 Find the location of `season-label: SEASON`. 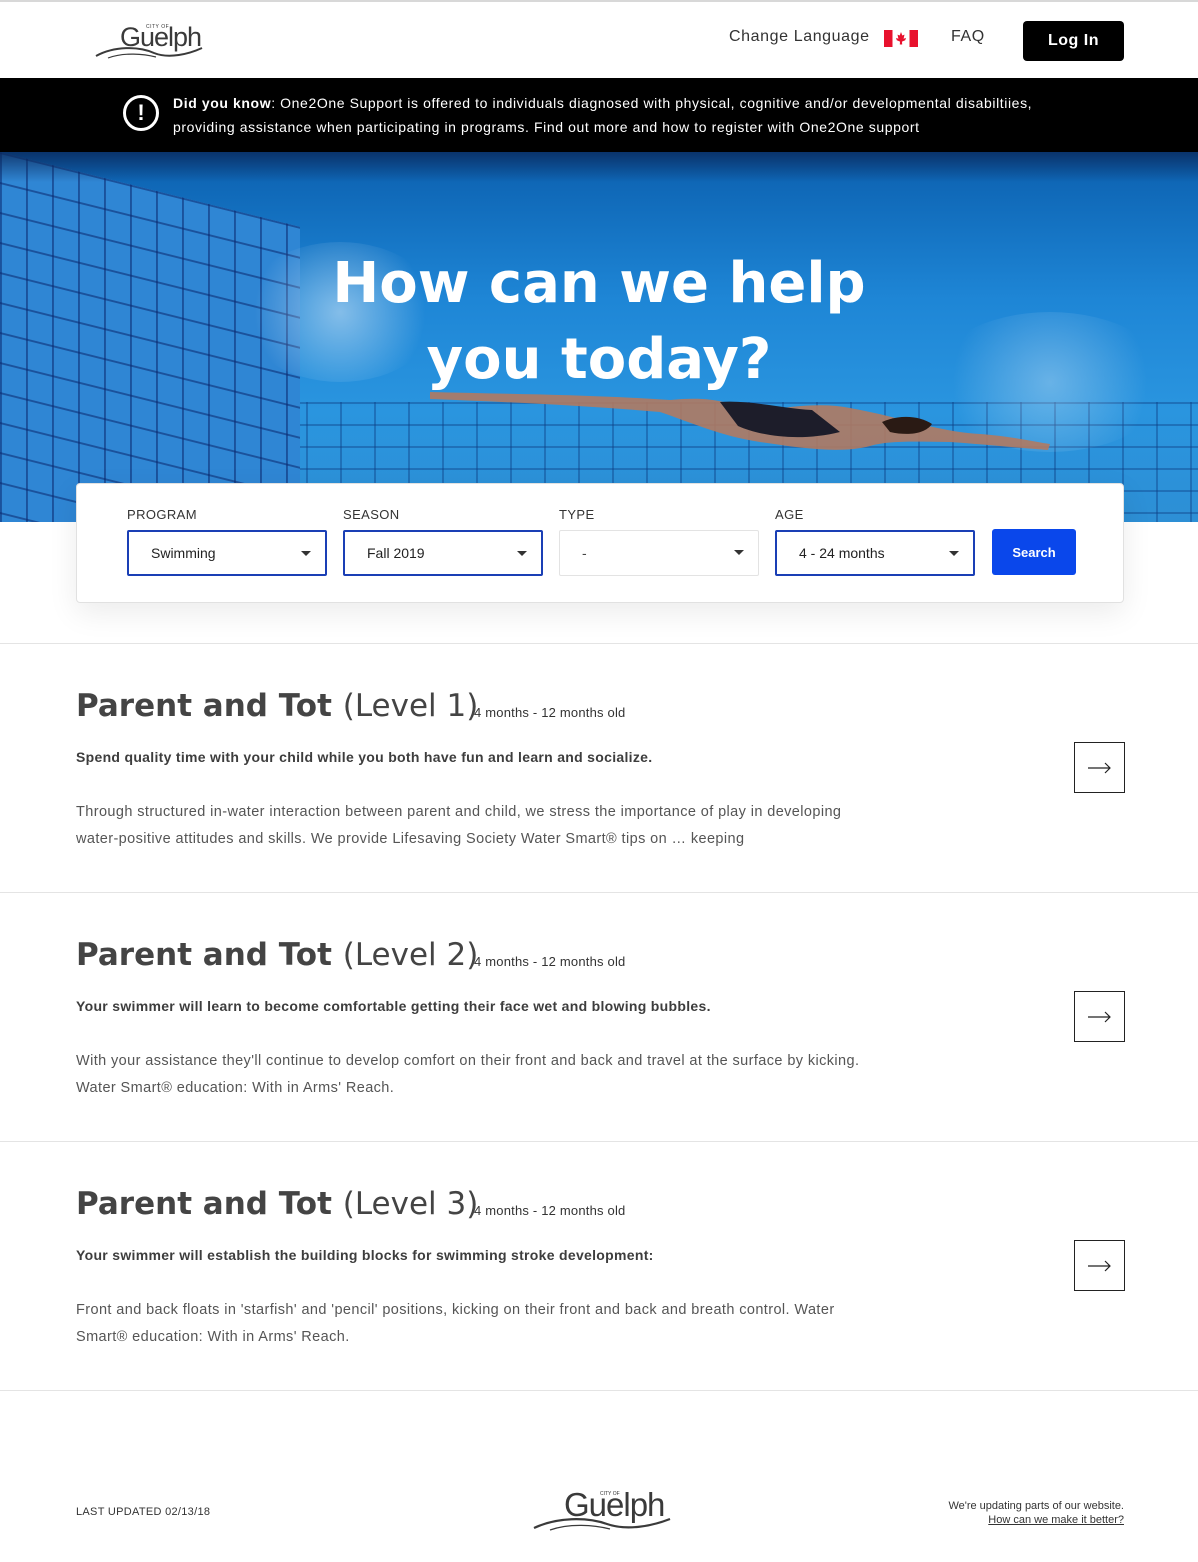

season-label: SEASON is located at coordinates (371, 514).